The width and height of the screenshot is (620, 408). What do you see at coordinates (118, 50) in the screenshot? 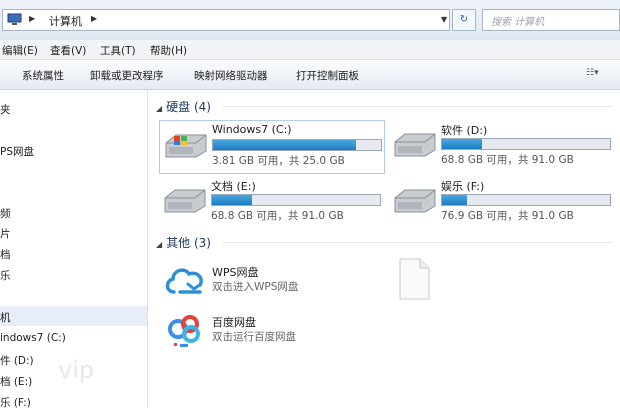
I see `menu-tools: 工具(T)` at bounding box center [118, 50].